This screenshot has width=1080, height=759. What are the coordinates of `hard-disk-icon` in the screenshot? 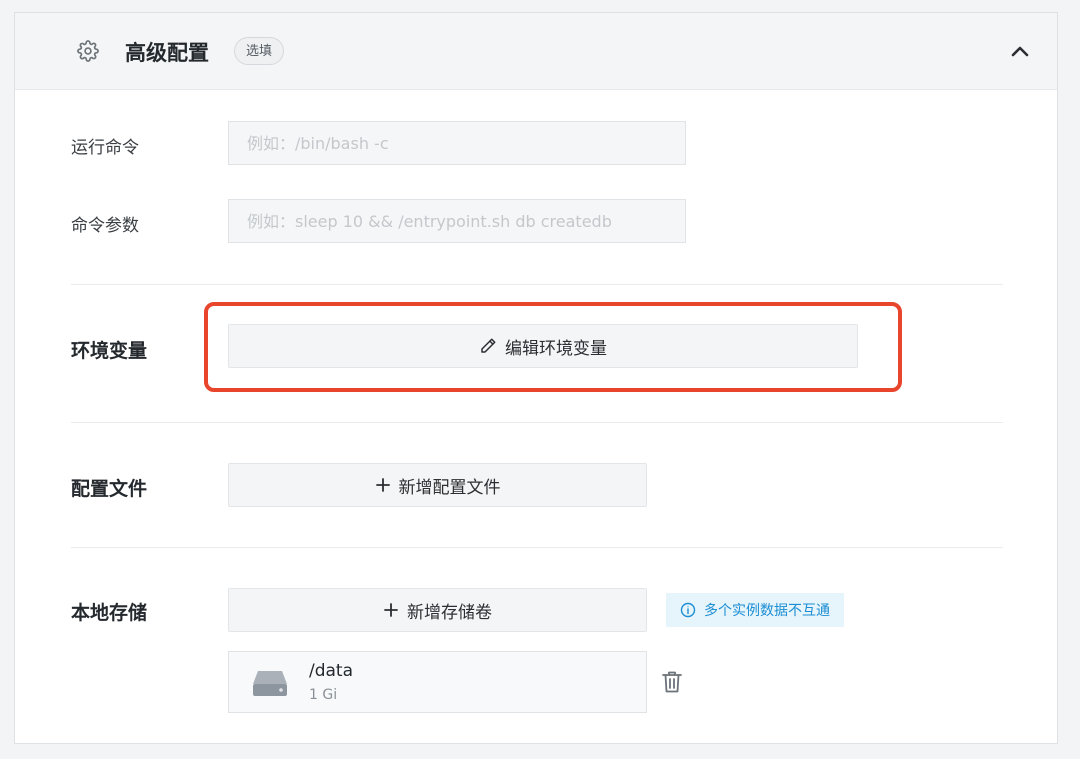 It's located at (270, 683).